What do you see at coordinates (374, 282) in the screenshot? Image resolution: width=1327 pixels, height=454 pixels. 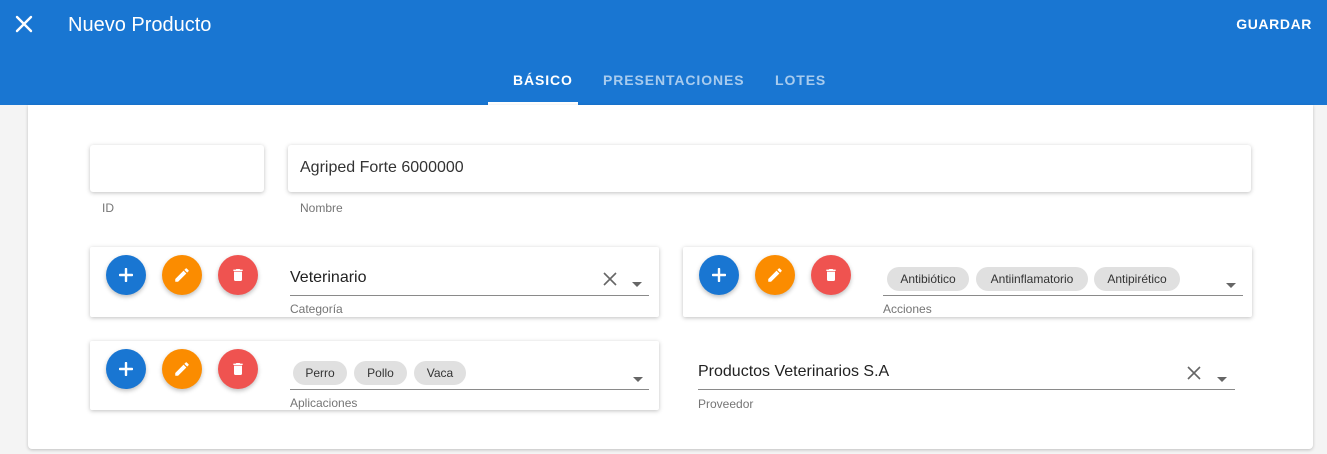 I see `categoria-panel: Veterinario Categoría` at bounding box center [374, 282].